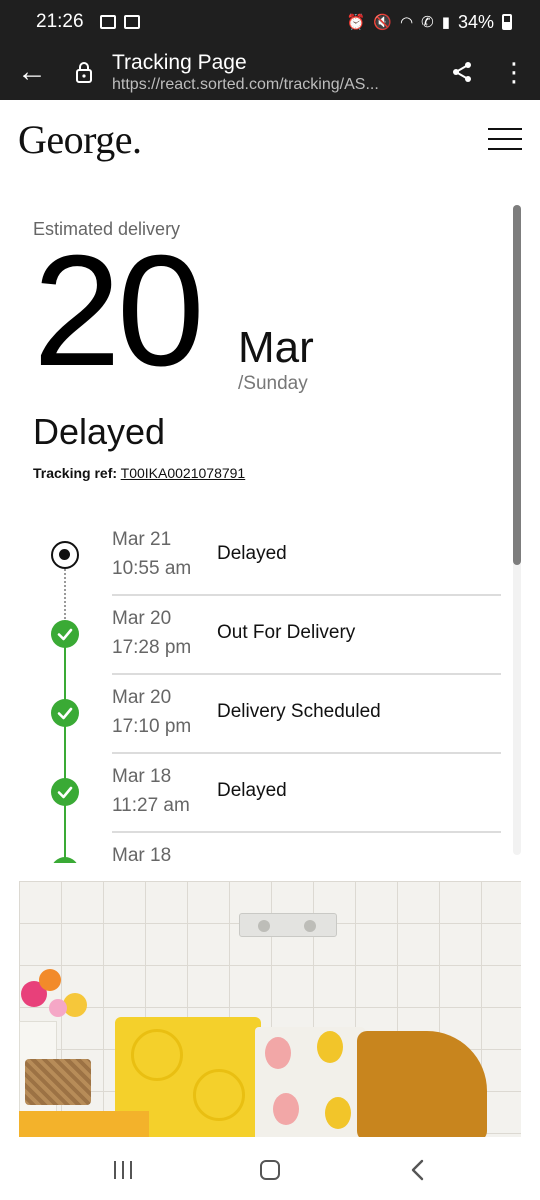  Describe the element at coordinates (507, 22) in the screenshot. I see `battery-icon` at that location.